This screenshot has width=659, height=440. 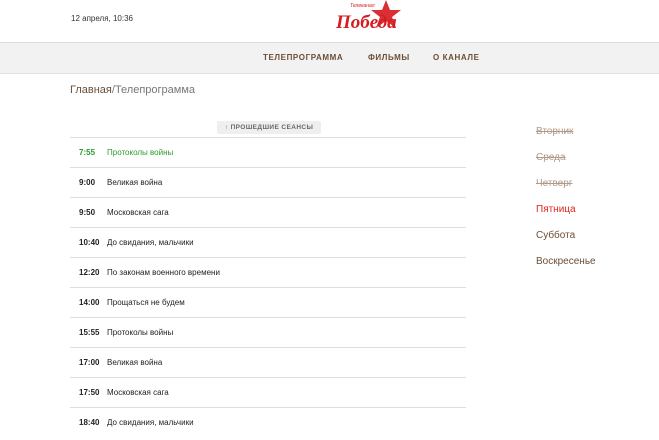 What do you see at coordinates (268, 422) in the screenshot?
I see `schedule-row: 18:40 До свидания, мальчики` at bounding box center [268, 422].